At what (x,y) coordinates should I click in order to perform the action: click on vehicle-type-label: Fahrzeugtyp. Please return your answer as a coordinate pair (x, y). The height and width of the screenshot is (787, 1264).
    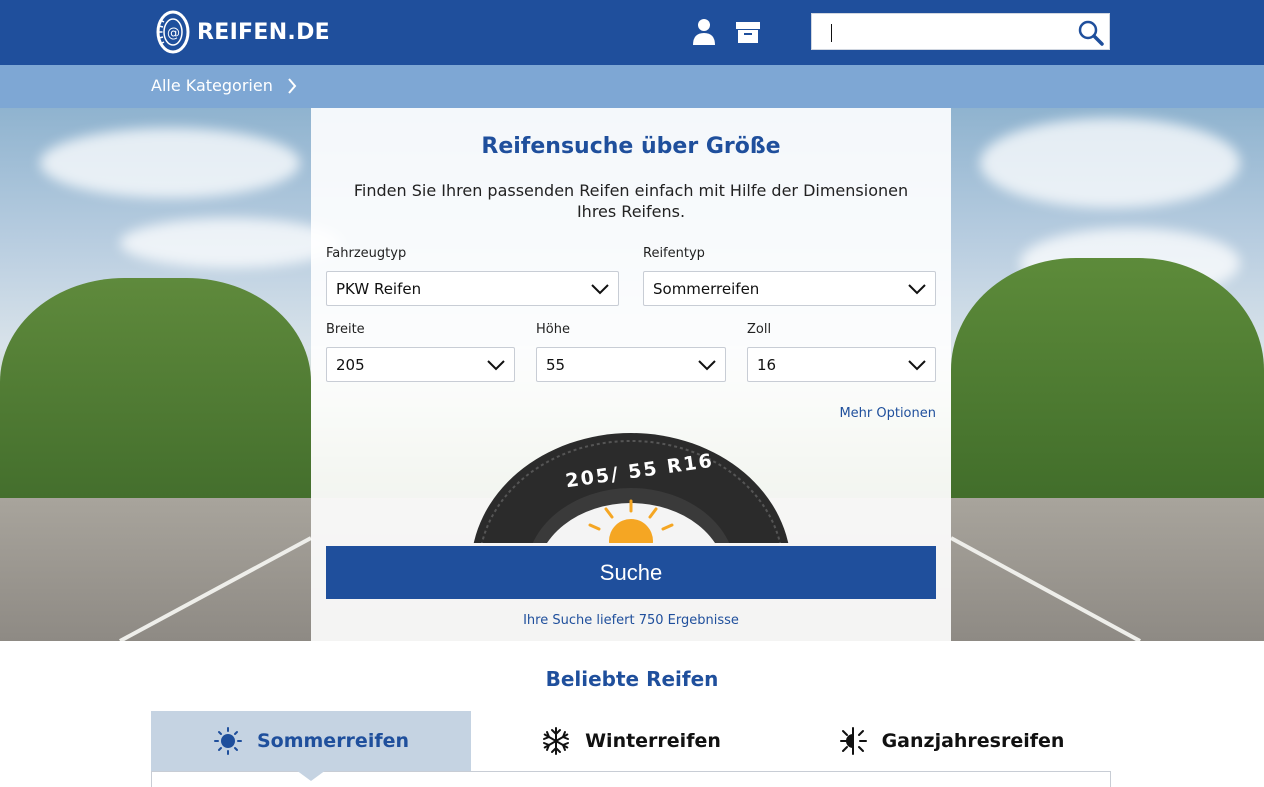
    Looking at the image, I should click on (366, 253).